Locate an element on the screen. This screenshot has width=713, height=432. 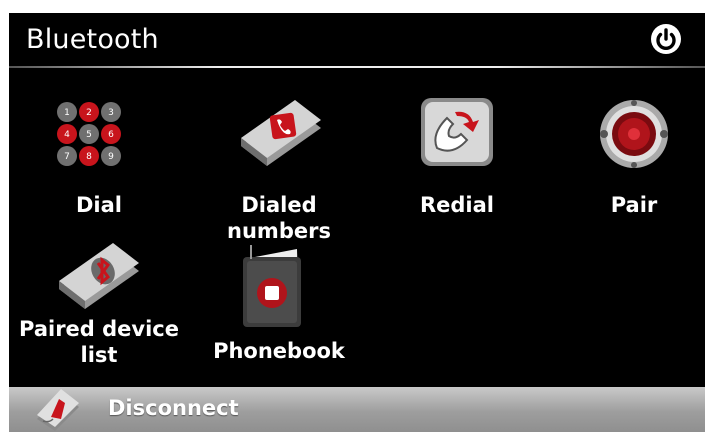
disconnect-label: Disconnect is located at coordinates (173, 408).